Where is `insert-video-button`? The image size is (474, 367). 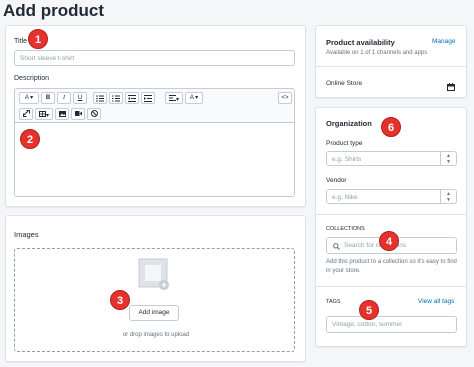
insert-video-button is located at coordinates (78, 114).